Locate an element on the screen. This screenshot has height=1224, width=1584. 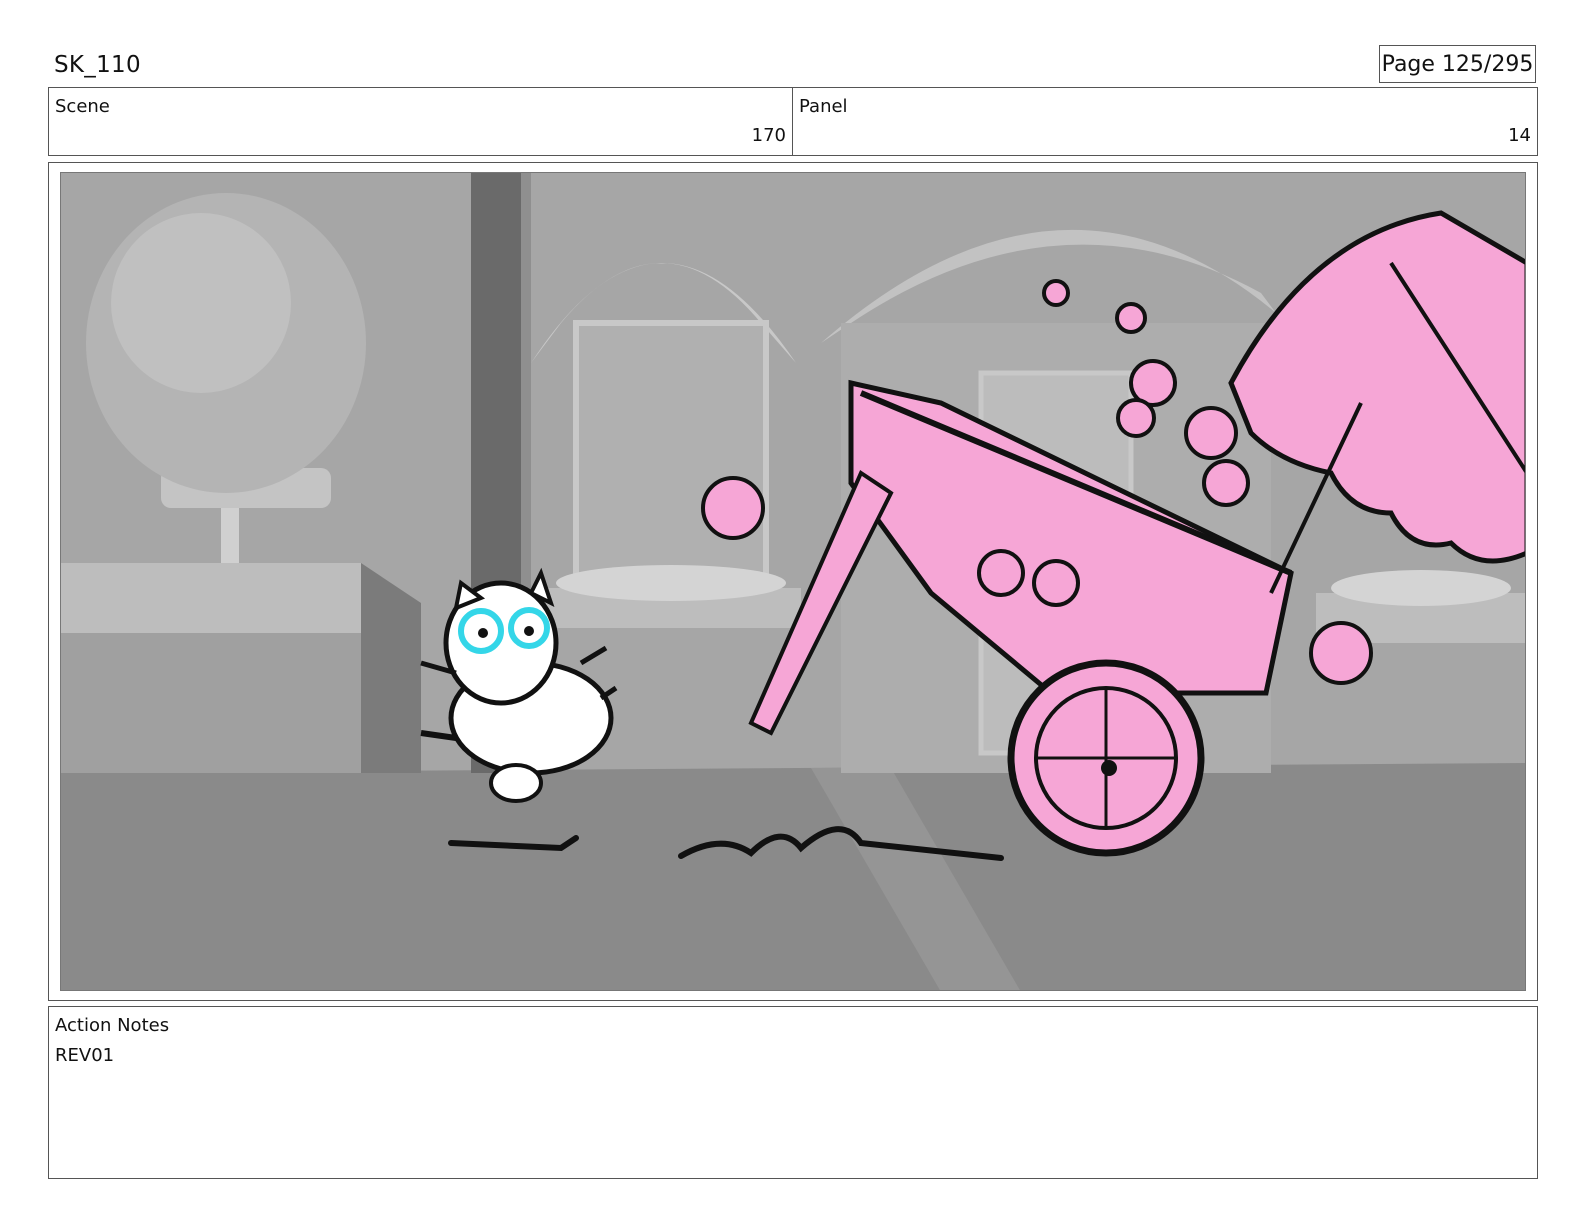
action-notes-text: REV01 is located at coordinates (85, 1055).